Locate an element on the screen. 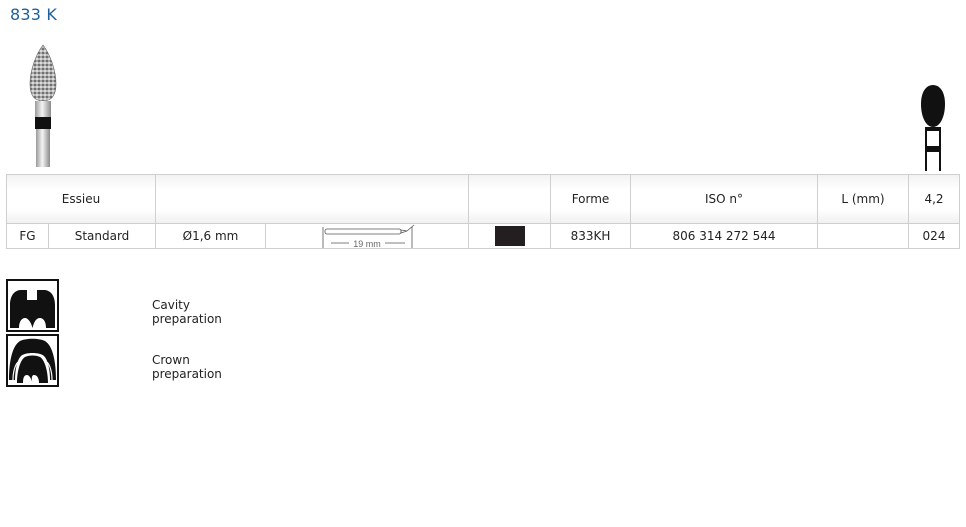 The image size is (966, 527). header-shank is located at coordinates (312, 199).